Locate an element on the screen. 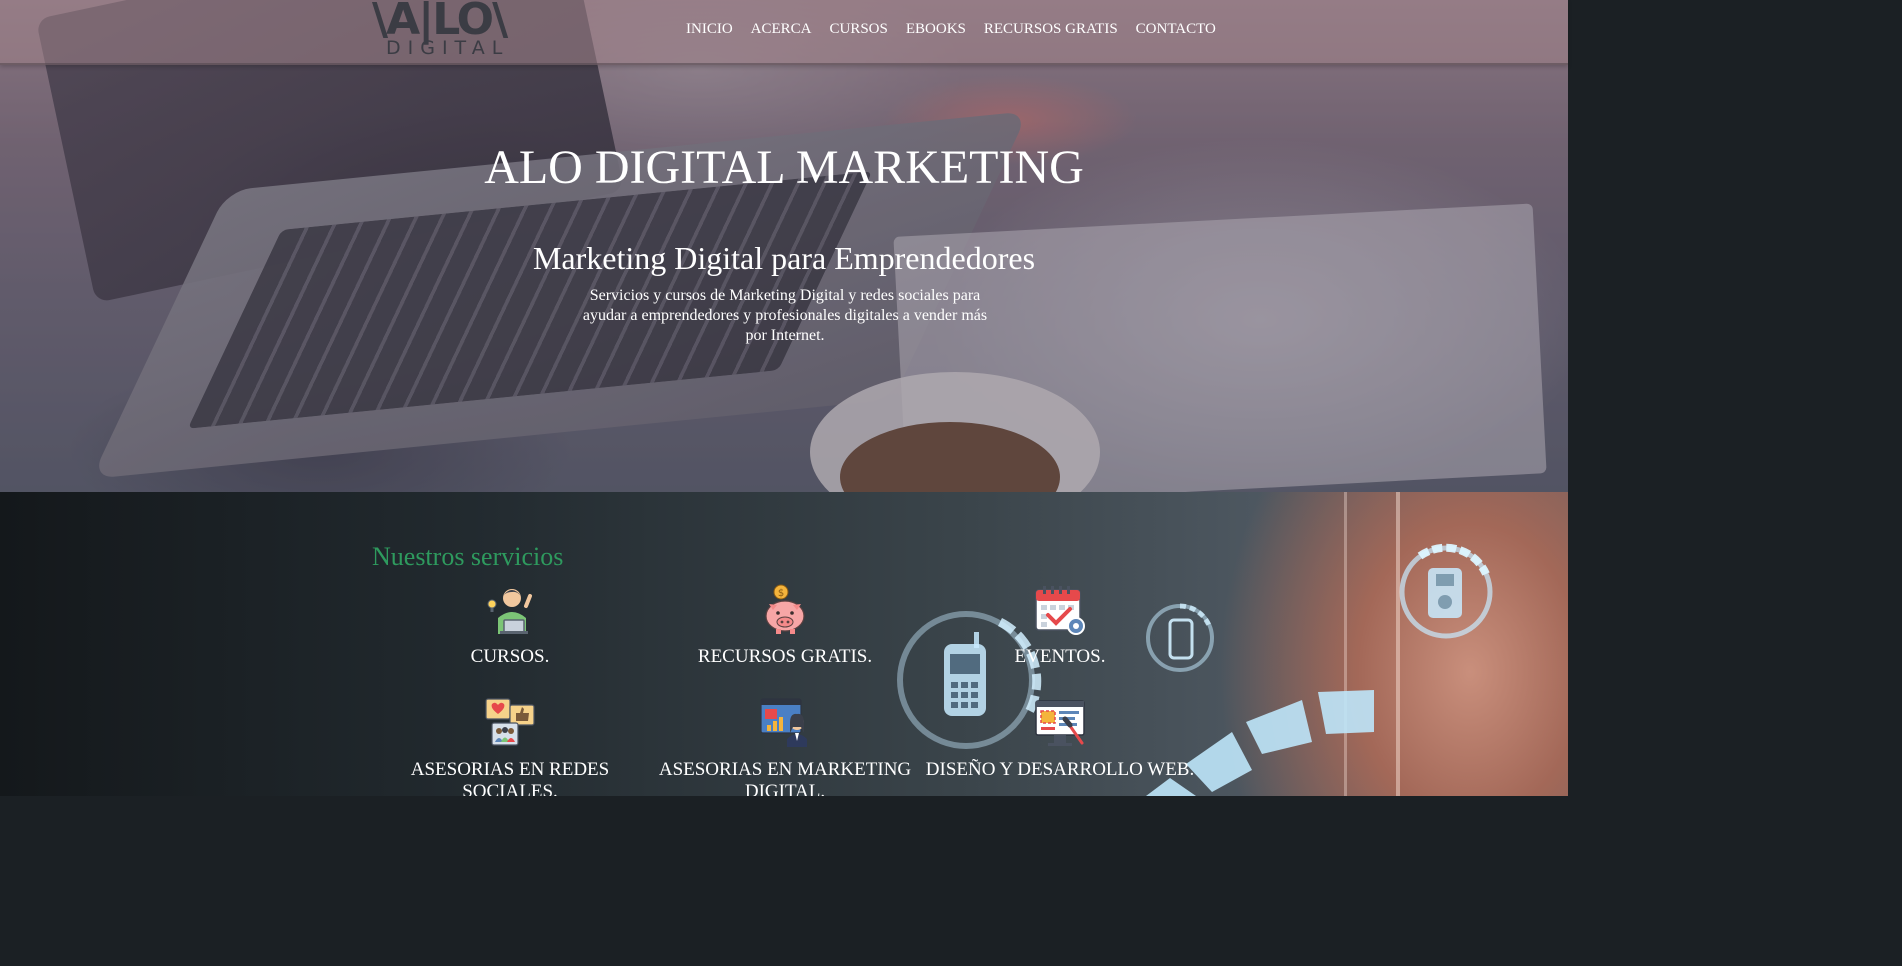 Image resolution: width=1902 pixels, height=966 pixels. hero-title: ALO DIGITAL MARKETING is located at coordinates (784, 167).